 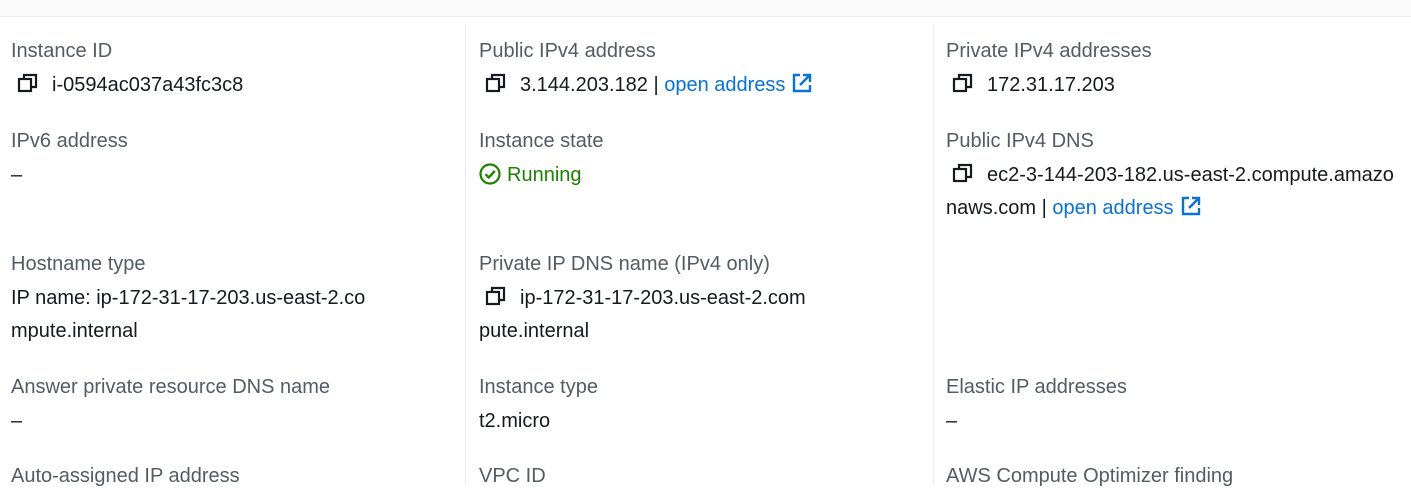 What do you see at coordinates (78, 264) in the screenshot?
I see `field-label: Hostname type` at bounding box center [78, 264].